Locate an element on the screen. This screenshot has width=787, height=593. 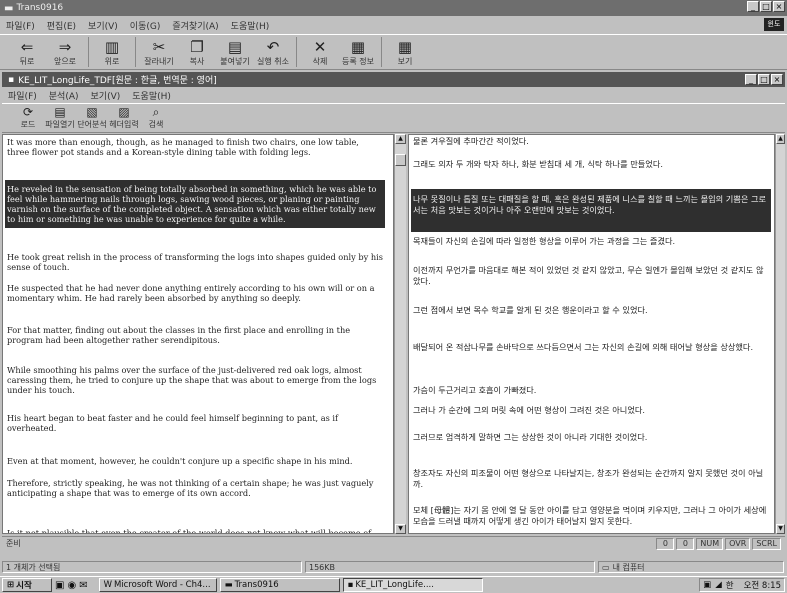
inner-tool-0: ⟳ 로드 is located at coordinates (28, 118).